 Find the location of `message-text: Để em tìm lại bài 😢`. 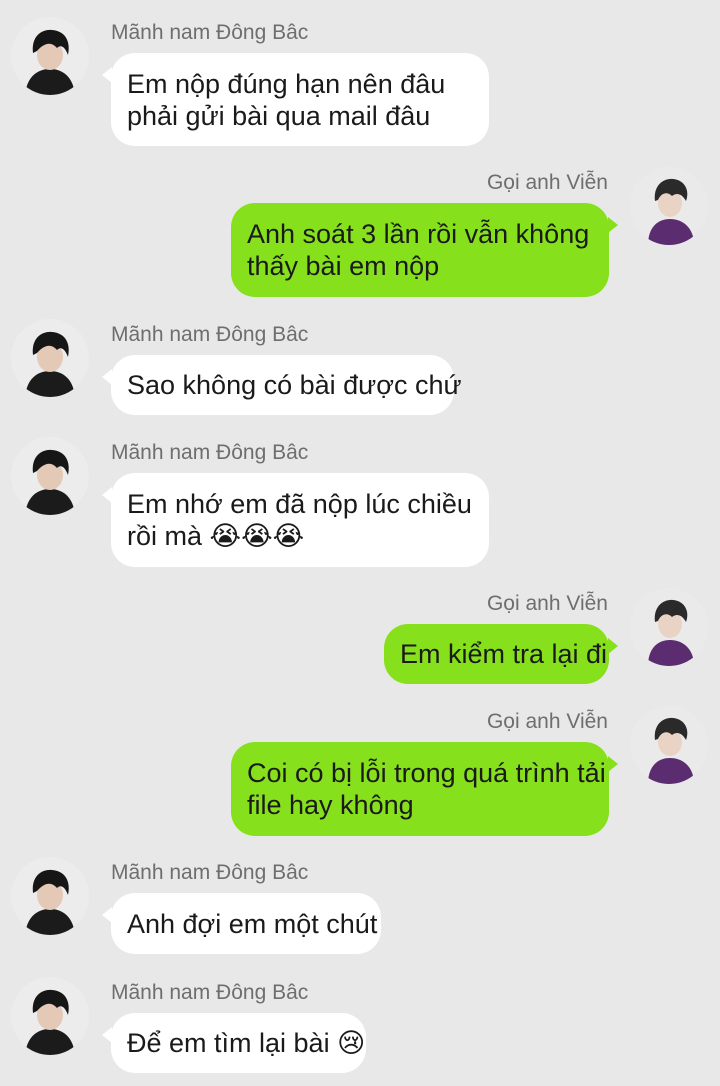

message-text: Để em tìm lại bài 😢 is located at coordinates (246, 1043).